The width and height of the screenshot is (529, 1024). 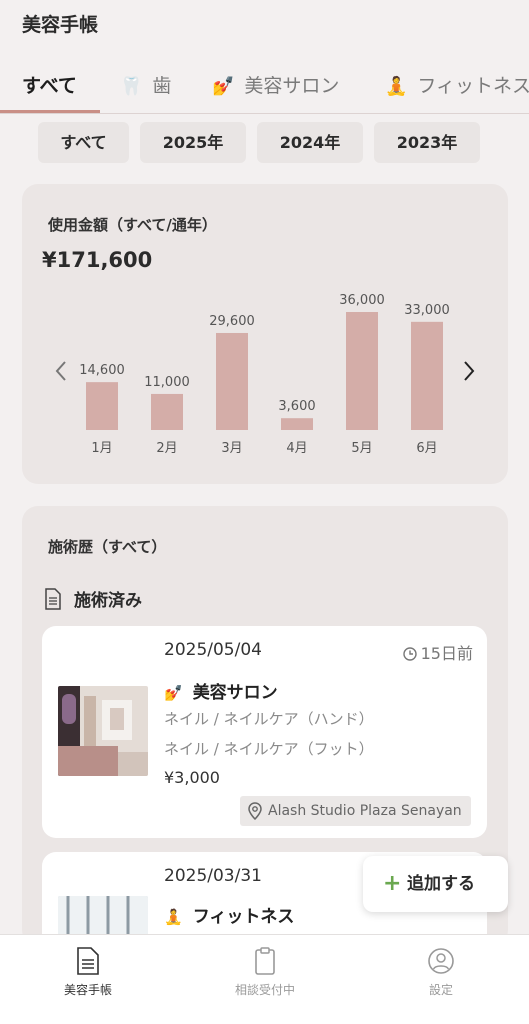 I want to click on bar-value-label: 36,000, so click(x=362, y=300).